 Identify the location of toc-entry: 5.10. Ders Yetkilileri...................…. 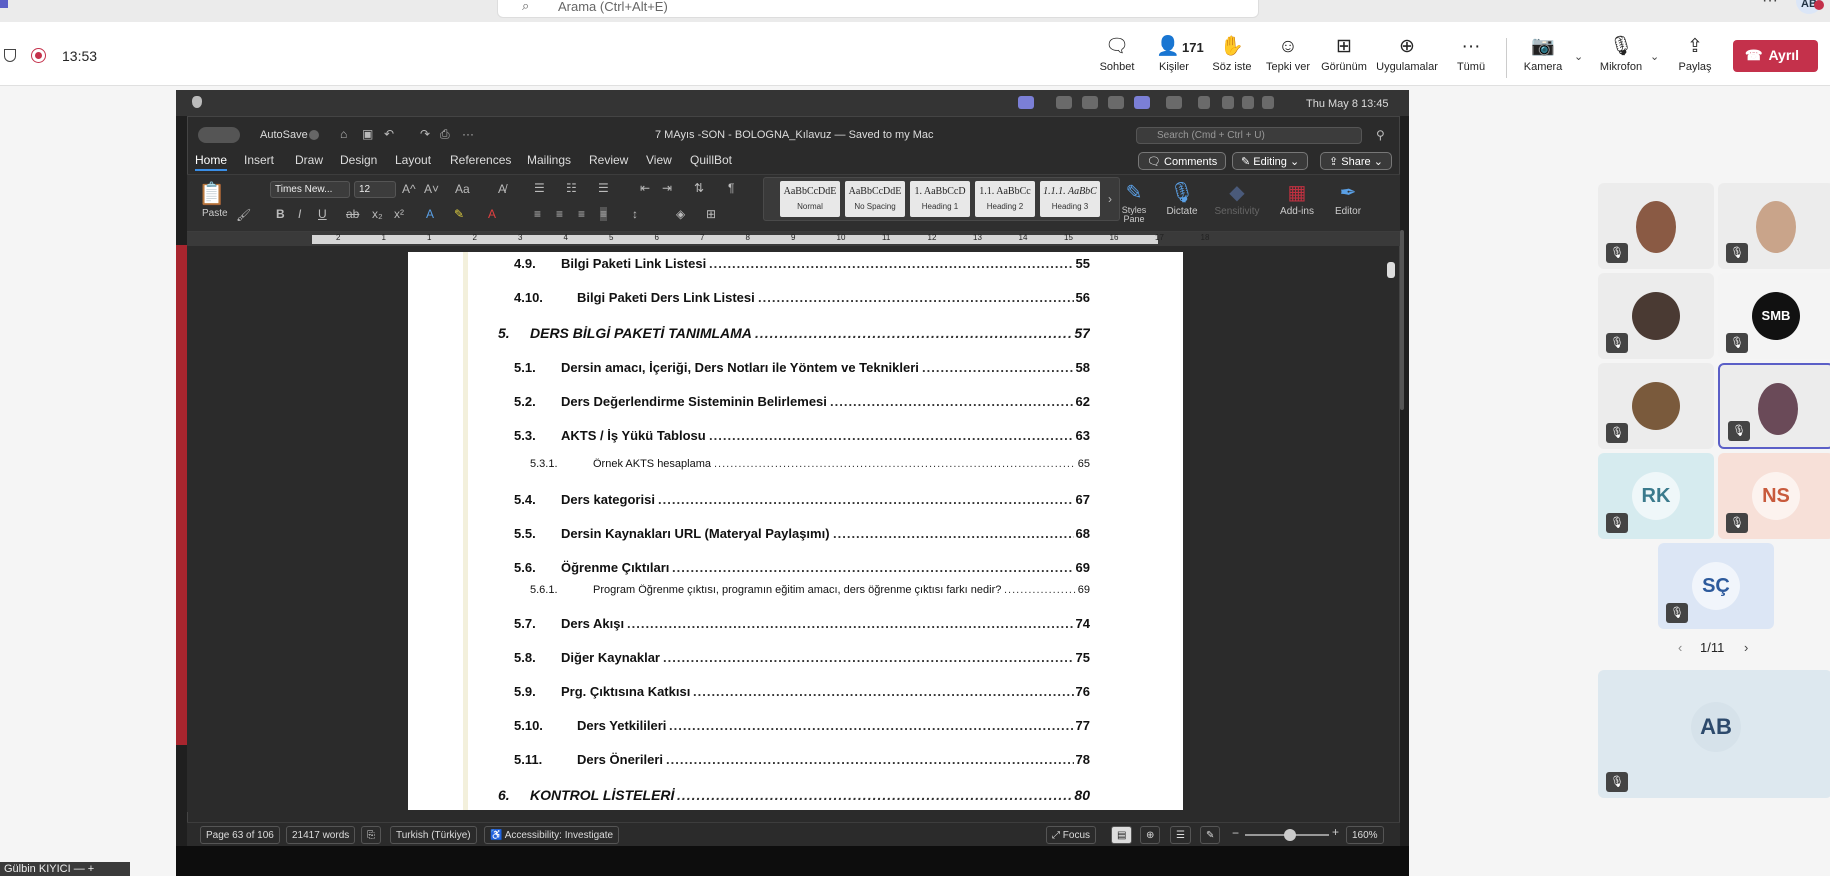
(802, 728).